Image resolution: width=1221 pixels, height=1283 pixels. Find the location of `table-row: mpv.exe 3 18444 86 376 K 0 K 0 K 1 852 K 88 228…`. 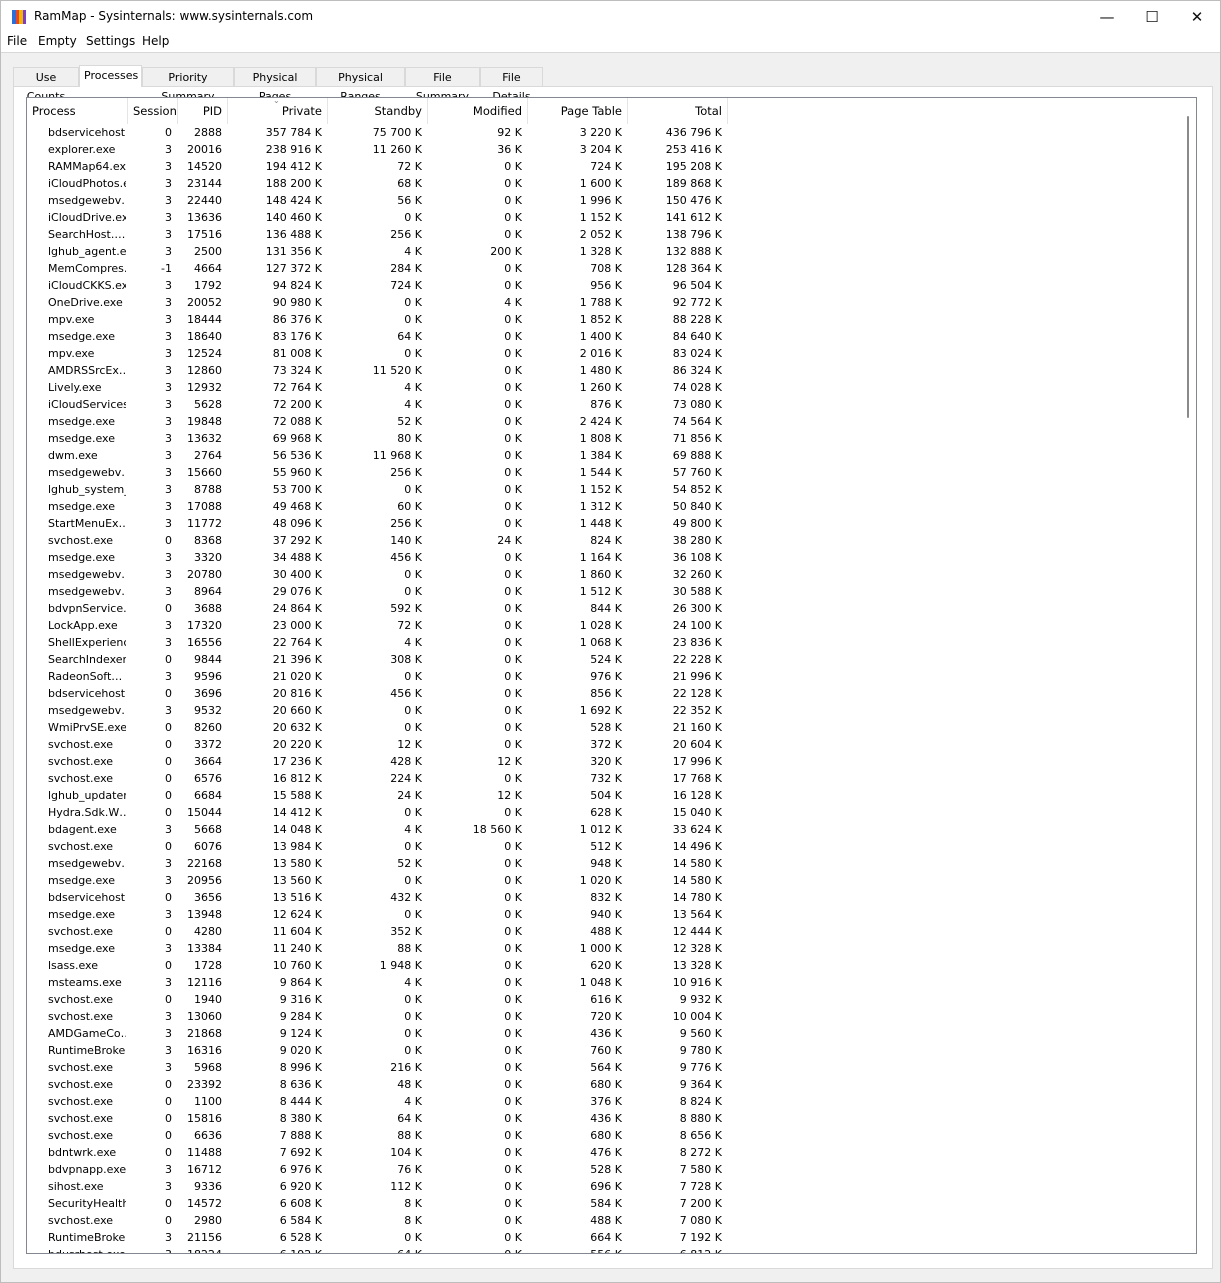

table-row: mpv.exe 3 18444 86 376 K 0 K 0 K 1 852 K 88 228… is located at coordinates (602, 319).